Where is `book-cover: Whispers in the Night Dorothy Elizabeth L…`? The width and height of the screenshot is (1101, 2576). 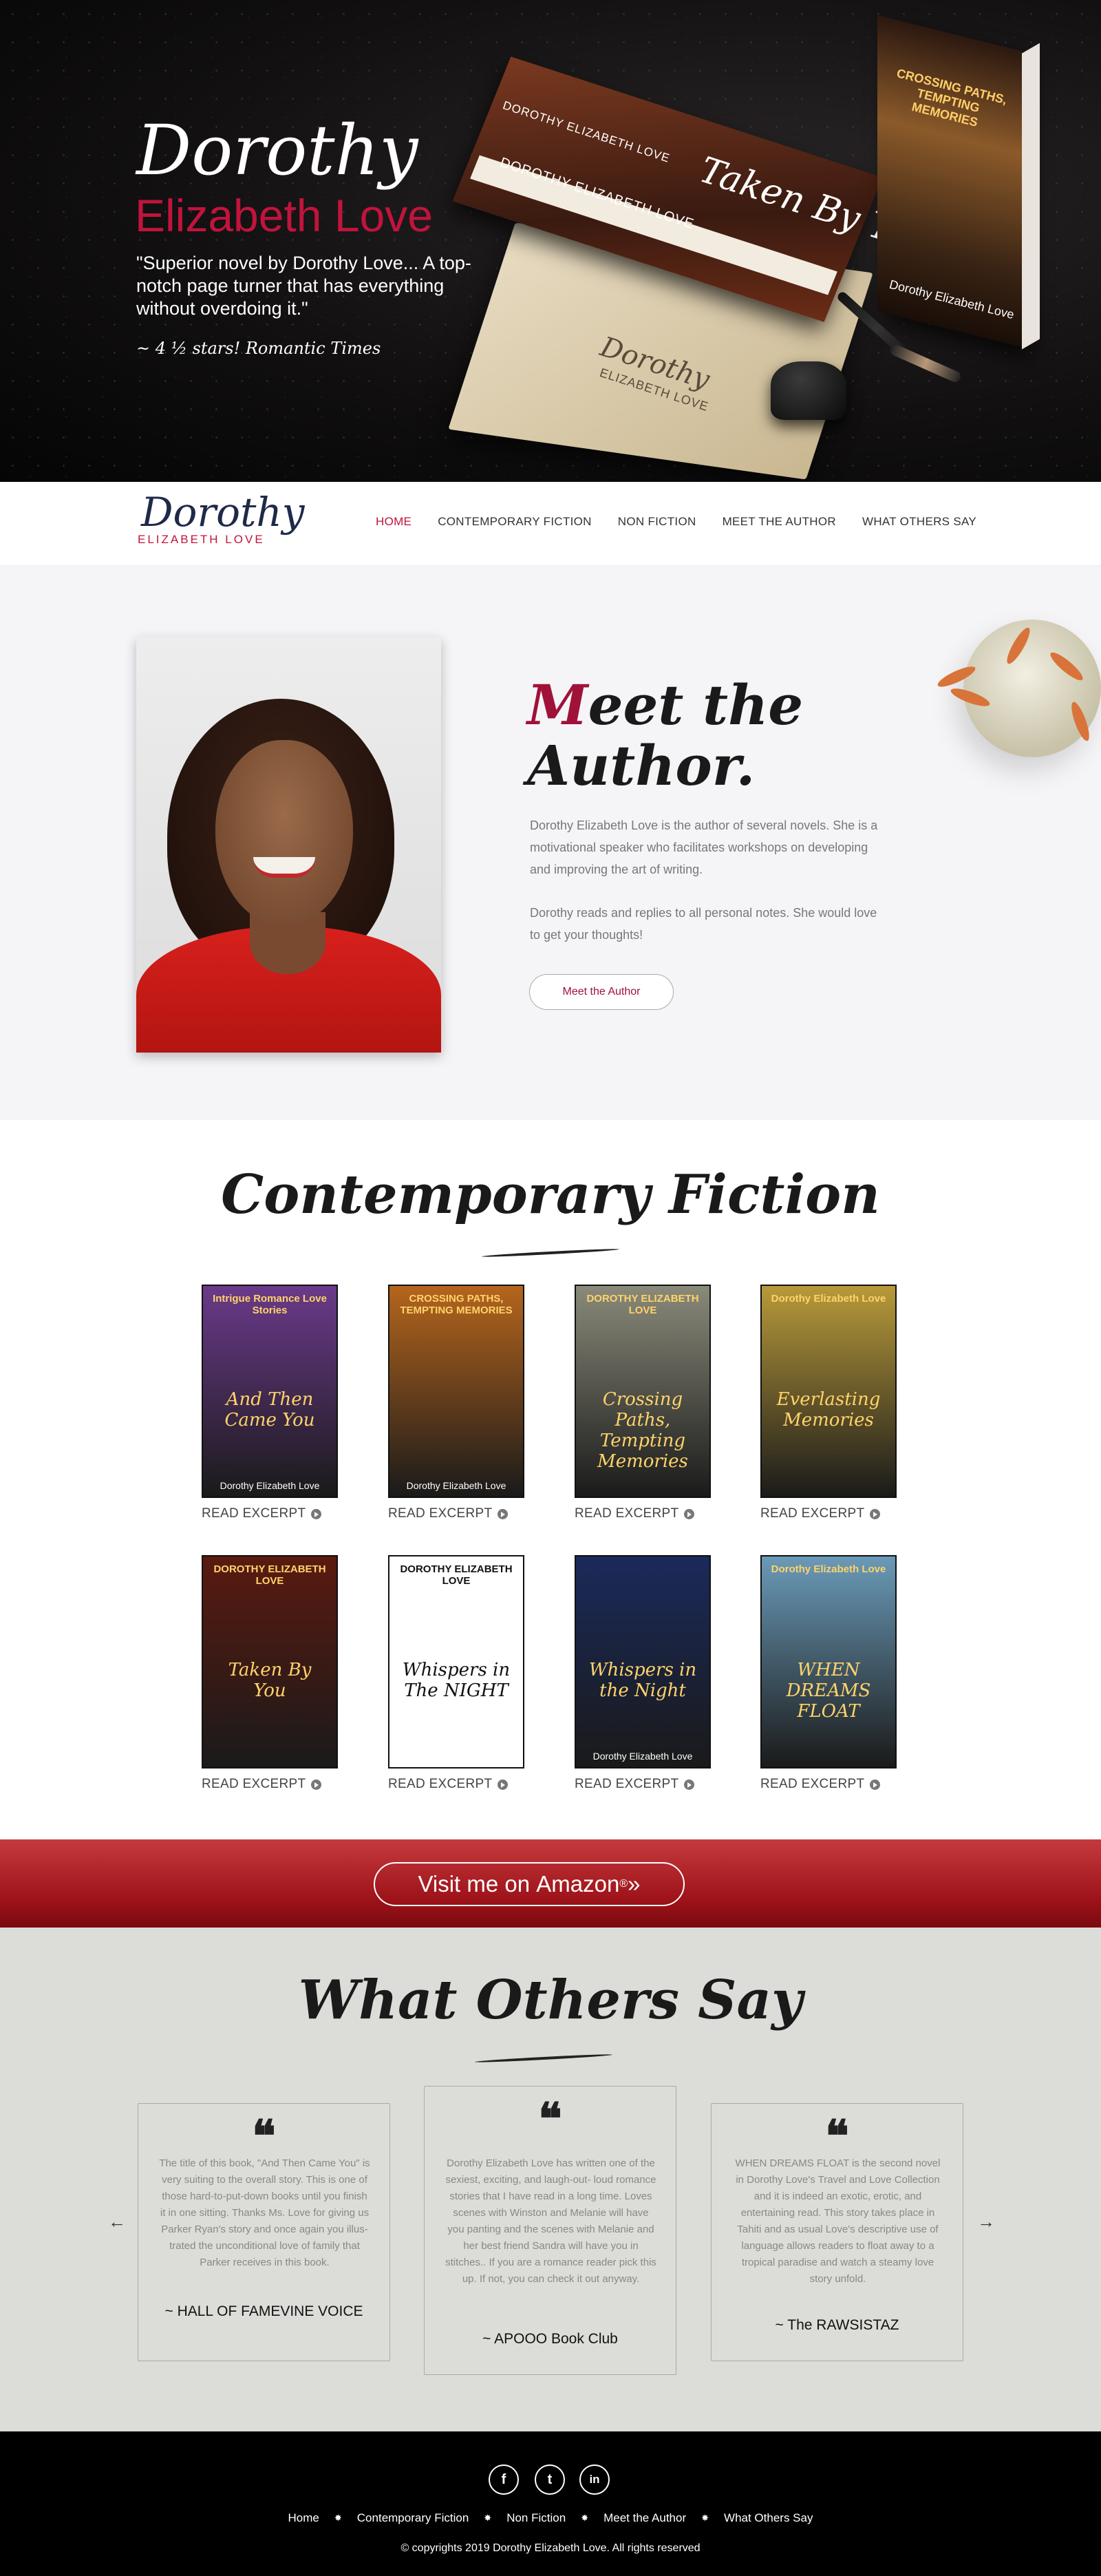 book-cover: Whispers in the Night Dorothy Elizabeth L… is located at coordinates (643, 1662).